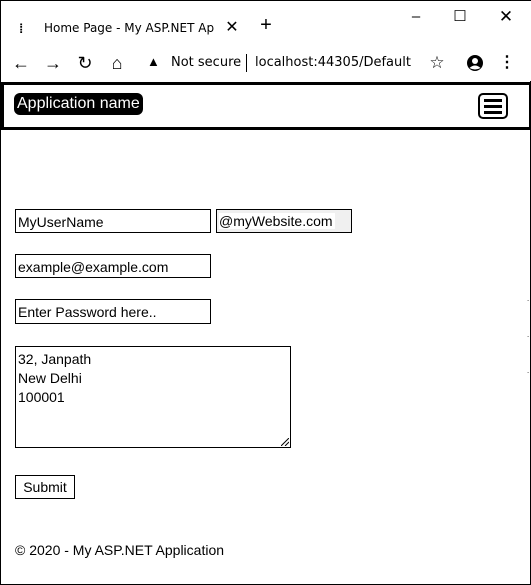 The image size is (531, 585). What do you see at coordinates (507, 63) in the screenshot?
I see `kebab-menu-icon: ⋮` at bounding box center [507, 63].